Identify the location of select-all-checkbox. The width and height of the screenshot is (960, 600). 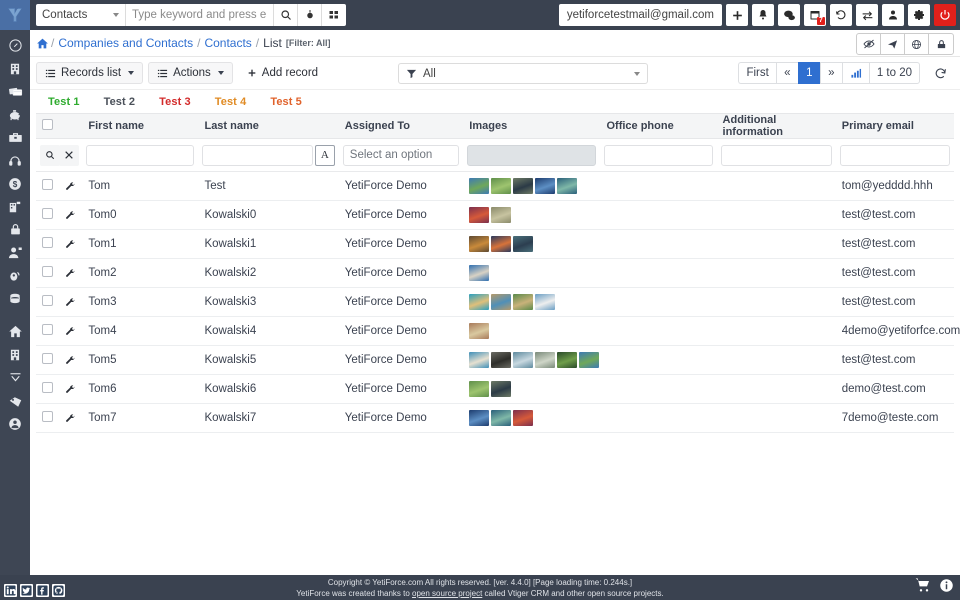
(47, 124).